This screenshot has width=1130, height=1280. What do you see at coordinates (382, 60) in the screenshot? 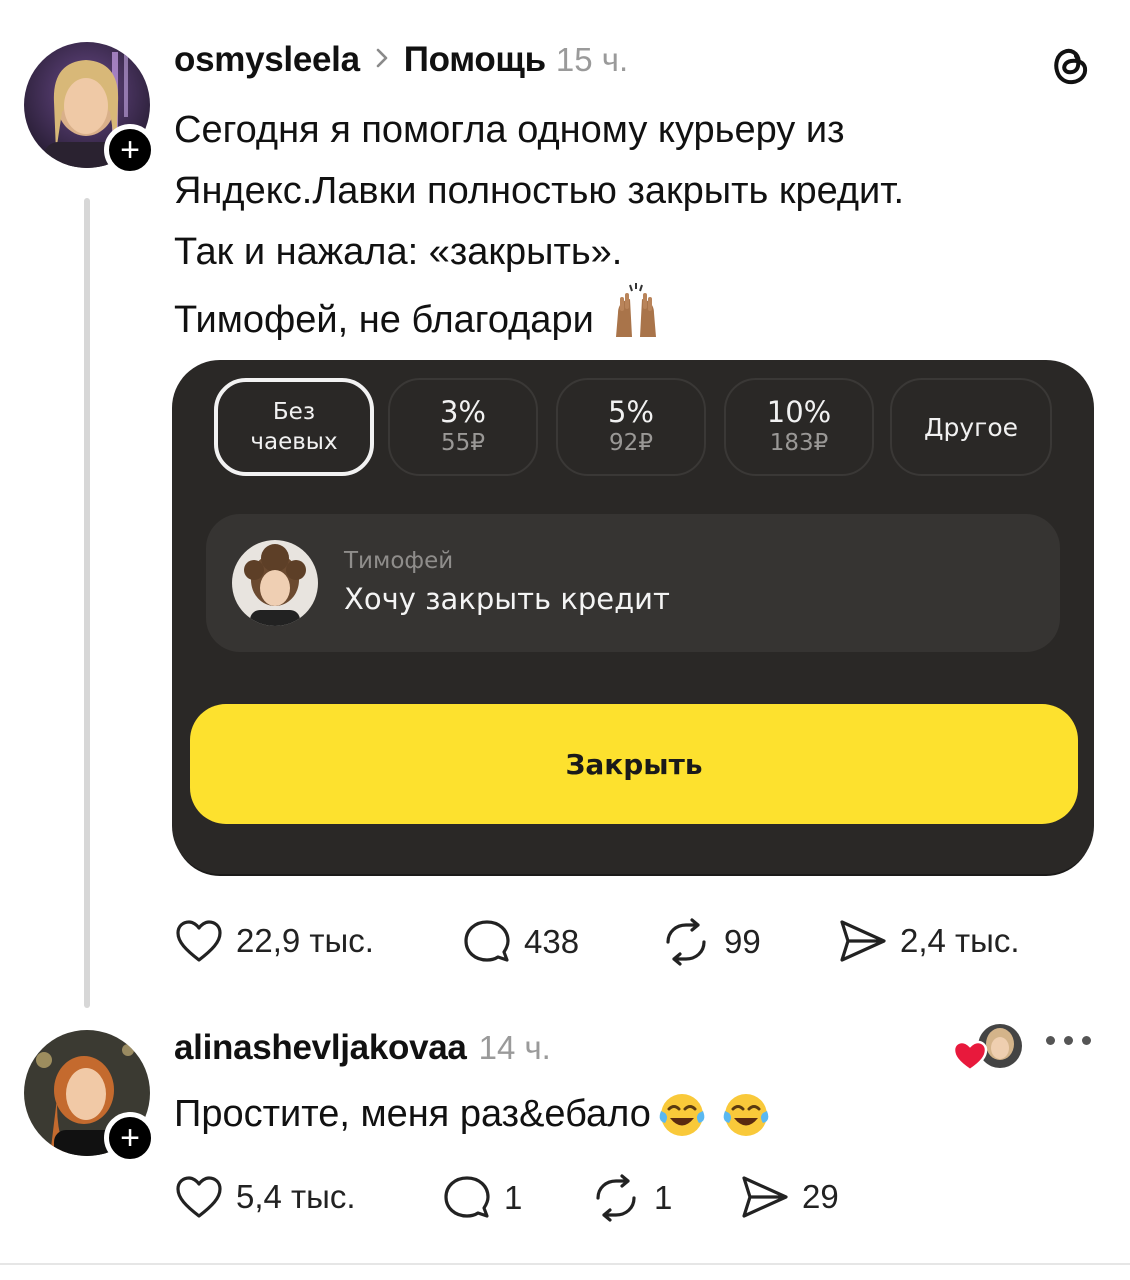
I see `chevron-right-icon` at bounding box center [382, 60].